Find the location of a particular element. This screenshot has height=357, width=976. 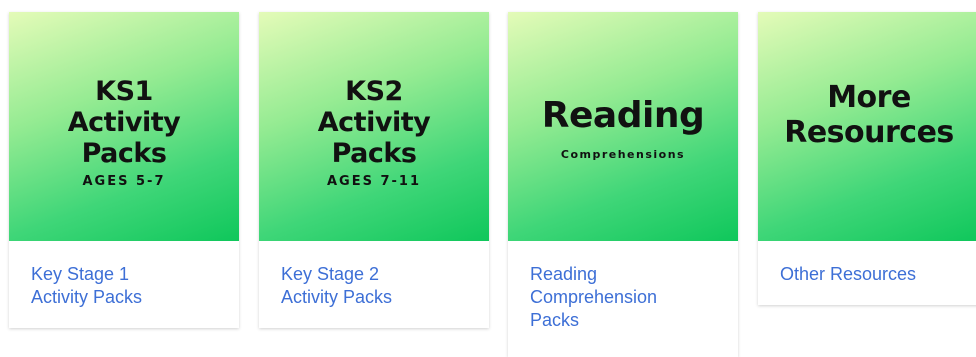

thumbnail-heading-line: Resources is located at coordinates (869, 132).